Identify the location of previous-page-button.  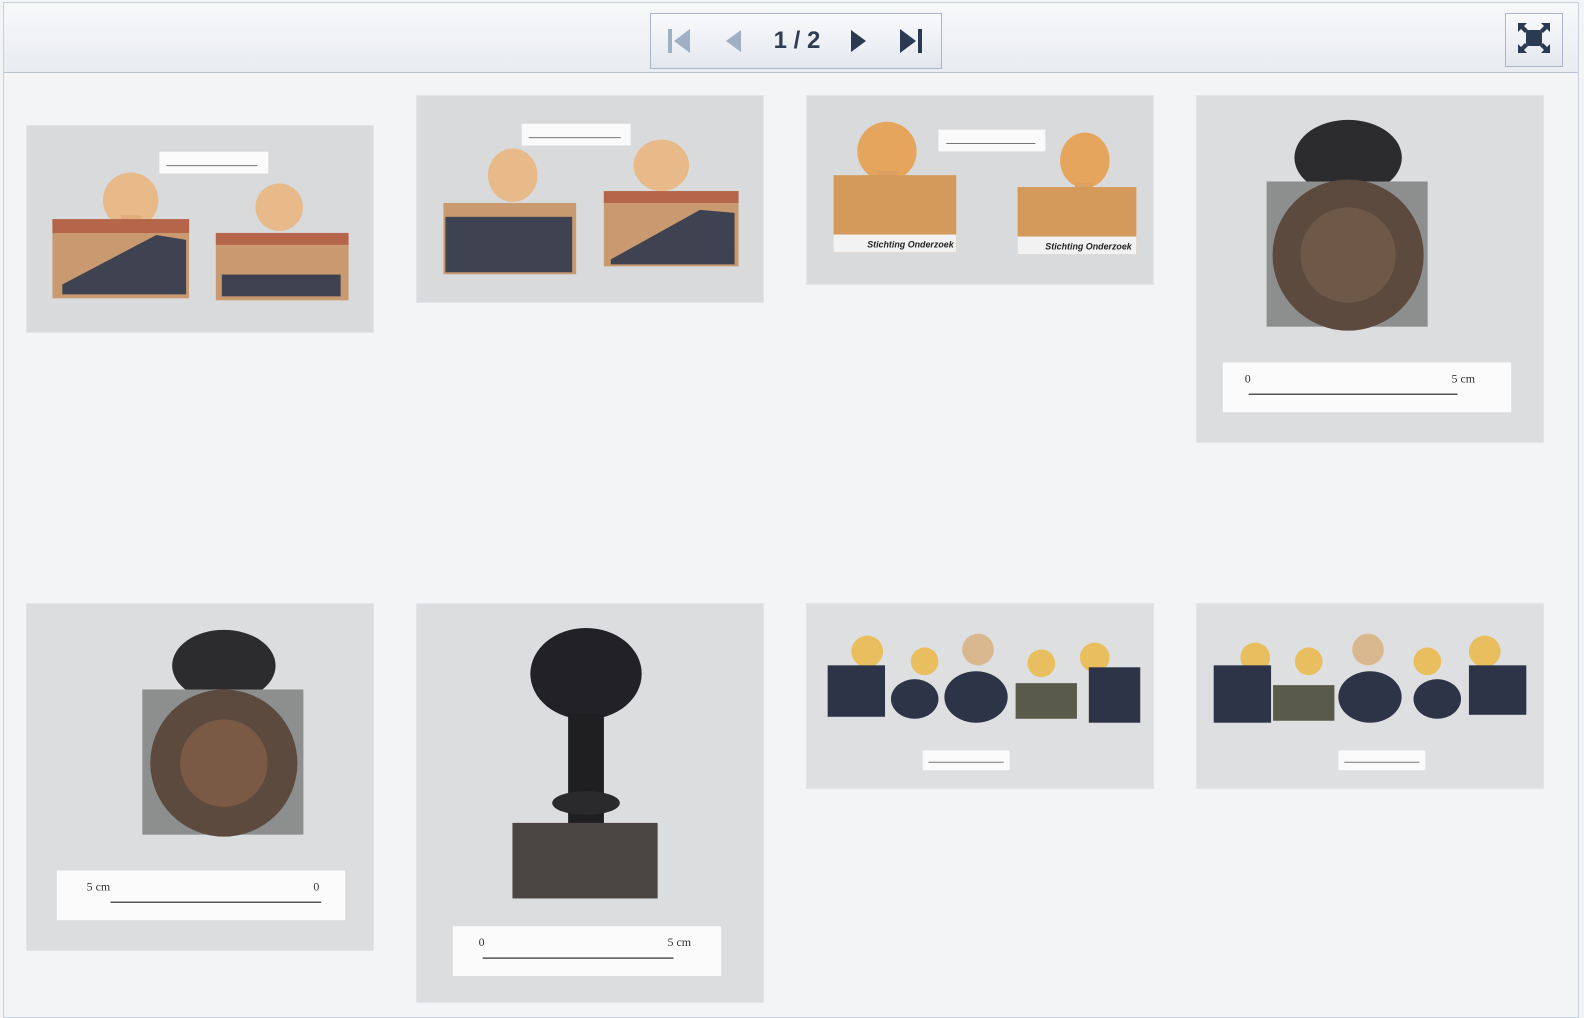
(733, 41).